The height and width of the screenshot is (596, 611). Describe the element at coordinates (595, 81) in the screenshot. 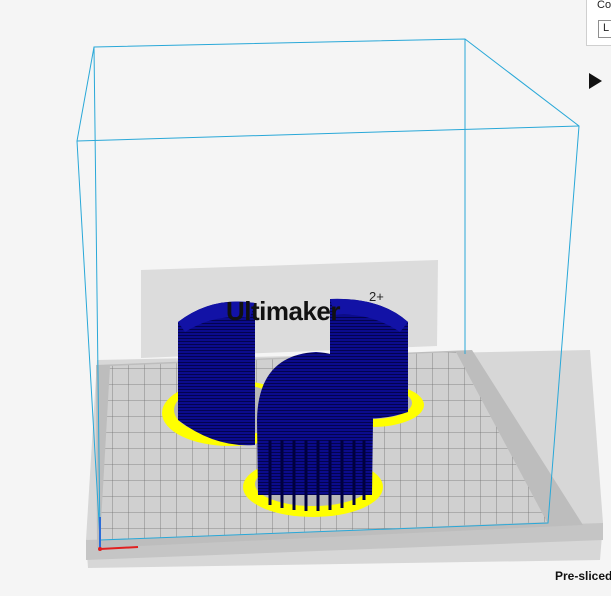

I see `play-icon` at that location.